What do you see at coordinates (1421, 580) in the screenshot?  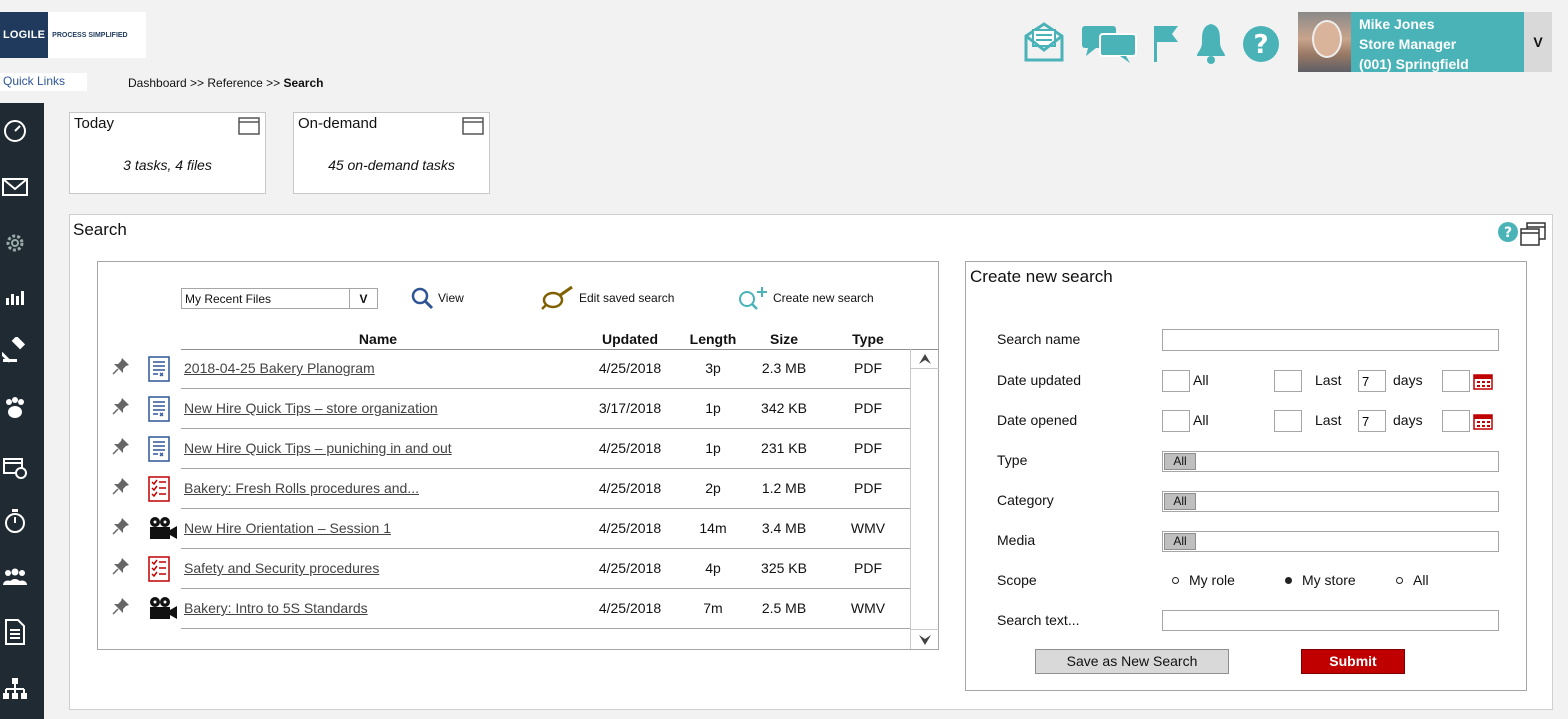 I see `radio-label: All` at bounding box center [1421, 580].